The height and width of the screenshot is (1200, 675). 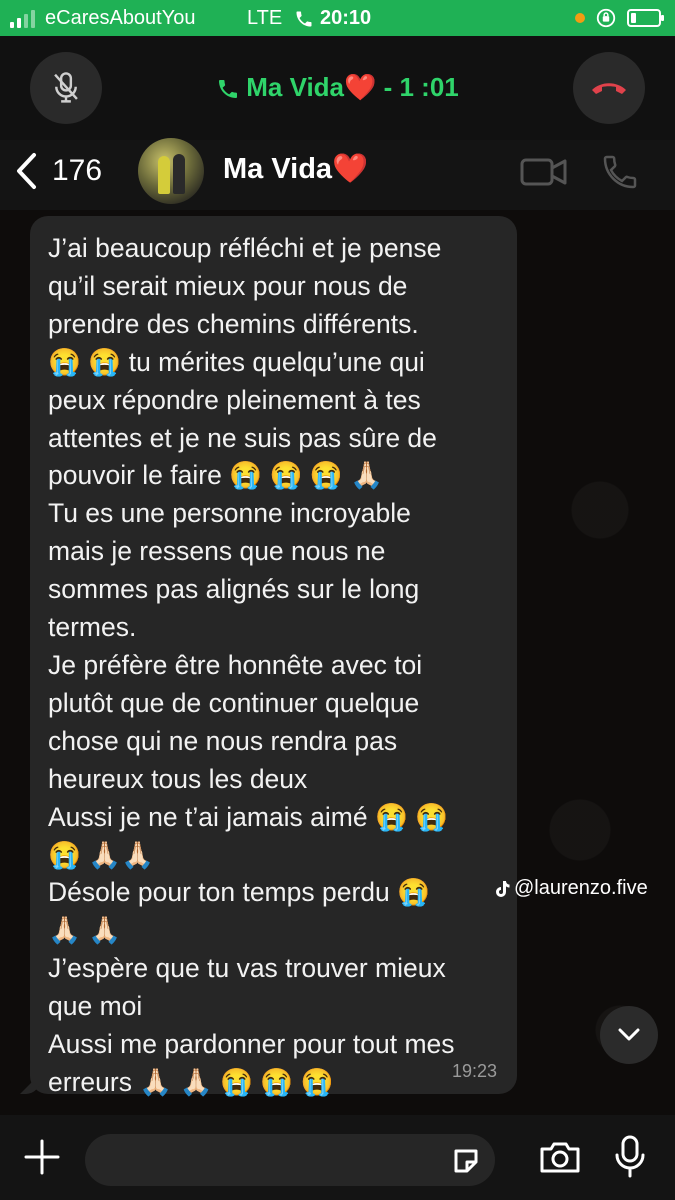 I want to click on message-line: 😭 😭 tu mérites quelqu’une qui, so click(x=236, y=361).